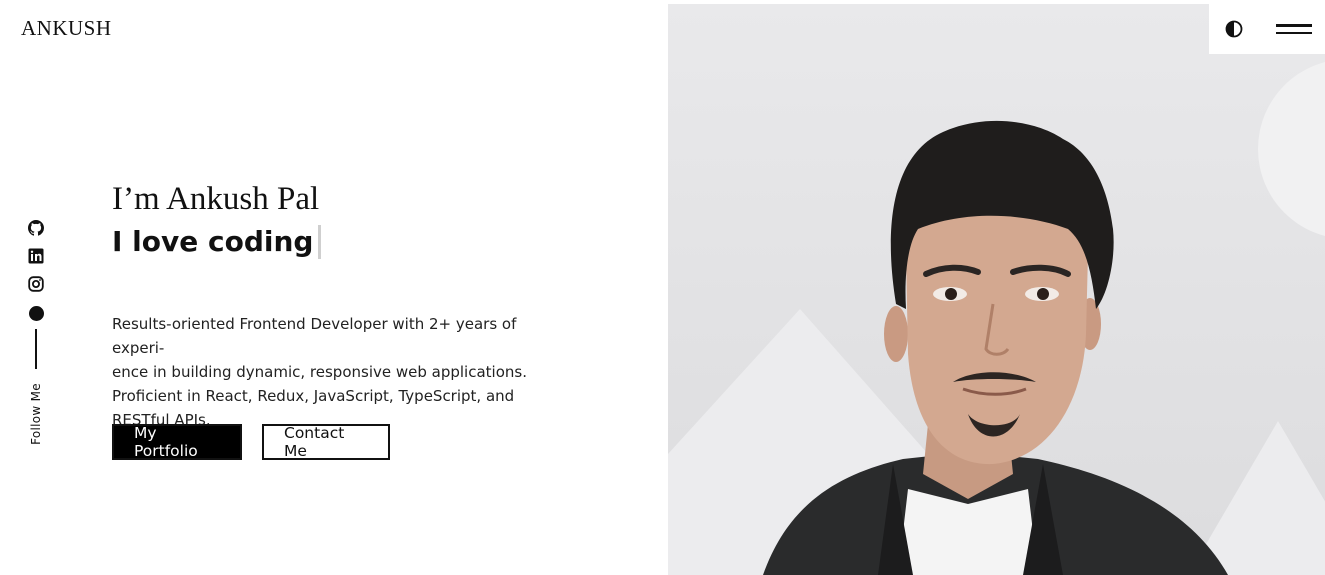 The height and width of the screenshot is (575, 1325). I want to click on my-portfolio-button: My Portfolio, so click(177, 442).